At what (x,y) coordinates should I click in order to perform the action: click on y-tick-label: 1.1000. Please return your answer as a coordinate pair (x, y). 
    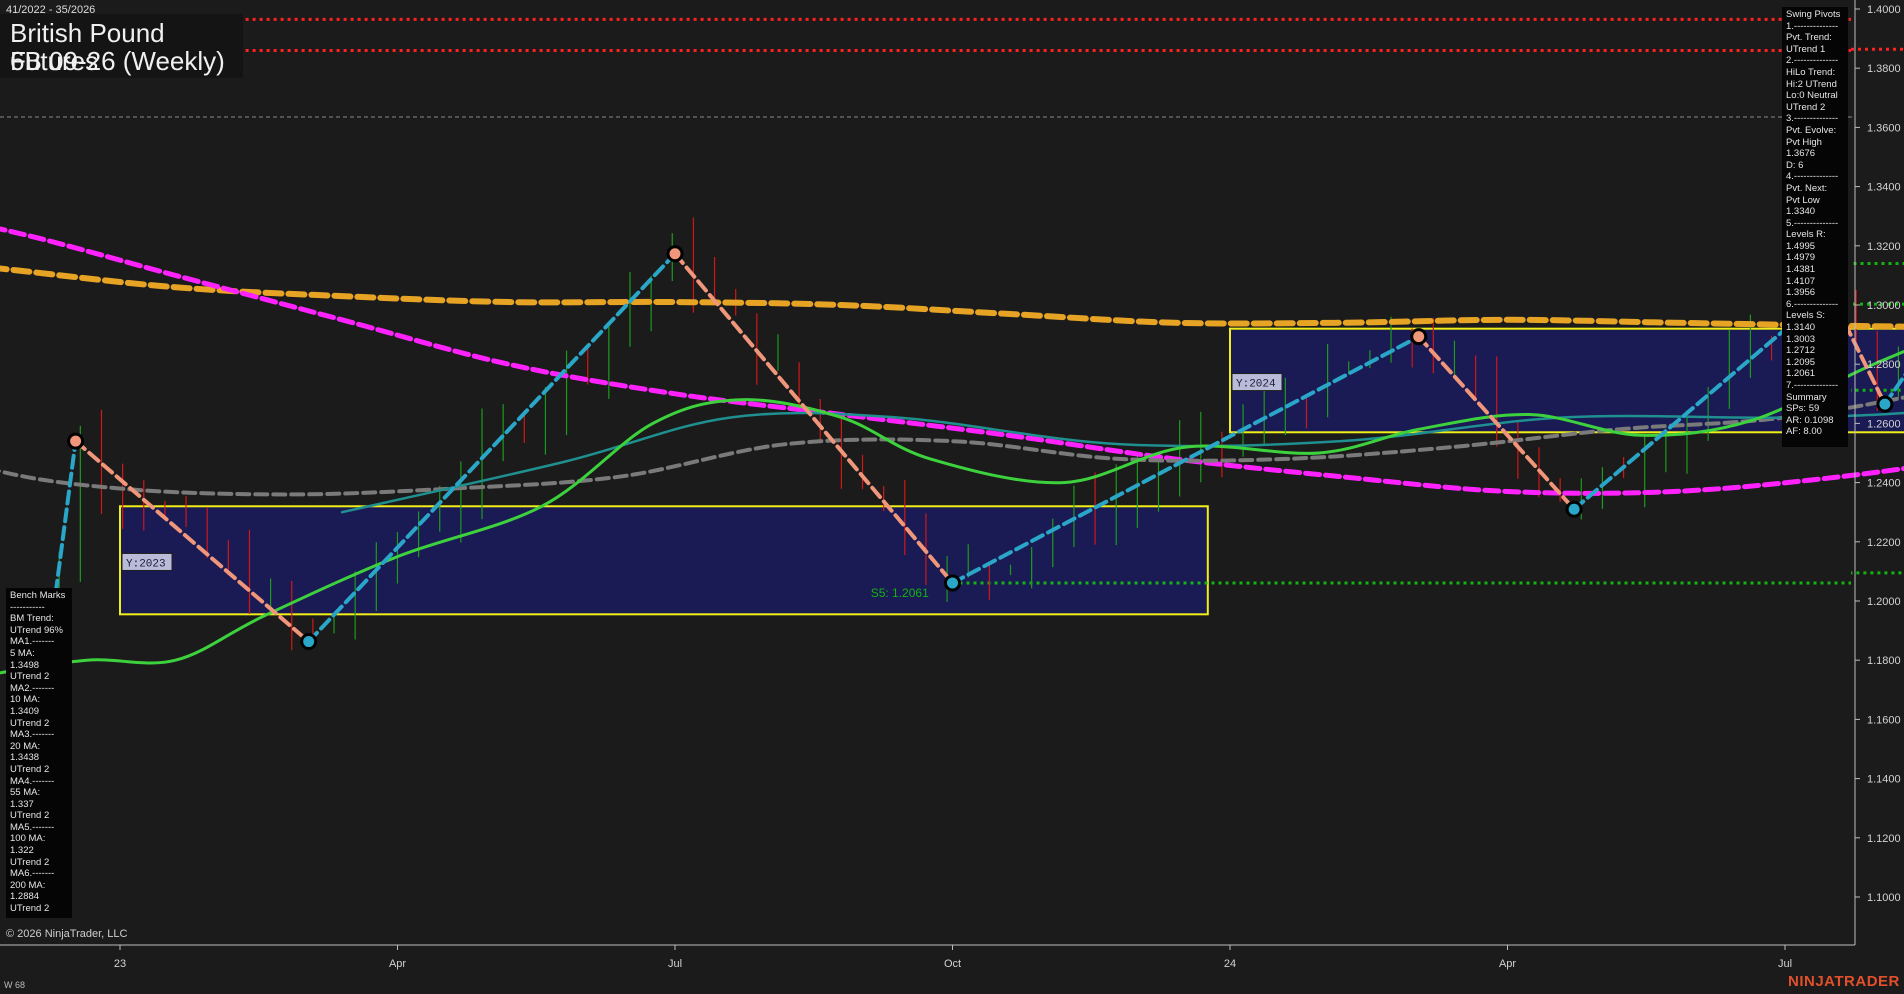
    Looking at the image, I should click on (1884, 898).